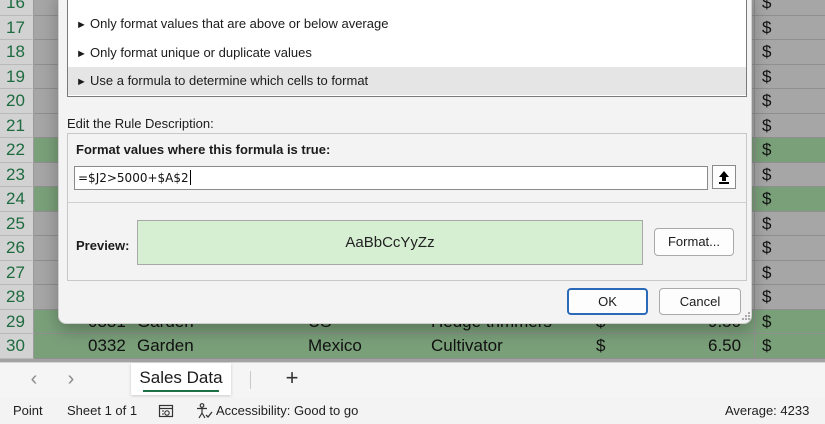 This screenshot has width=825, height=424. I want to click on add-sheet-button: +, so click(292, 379).